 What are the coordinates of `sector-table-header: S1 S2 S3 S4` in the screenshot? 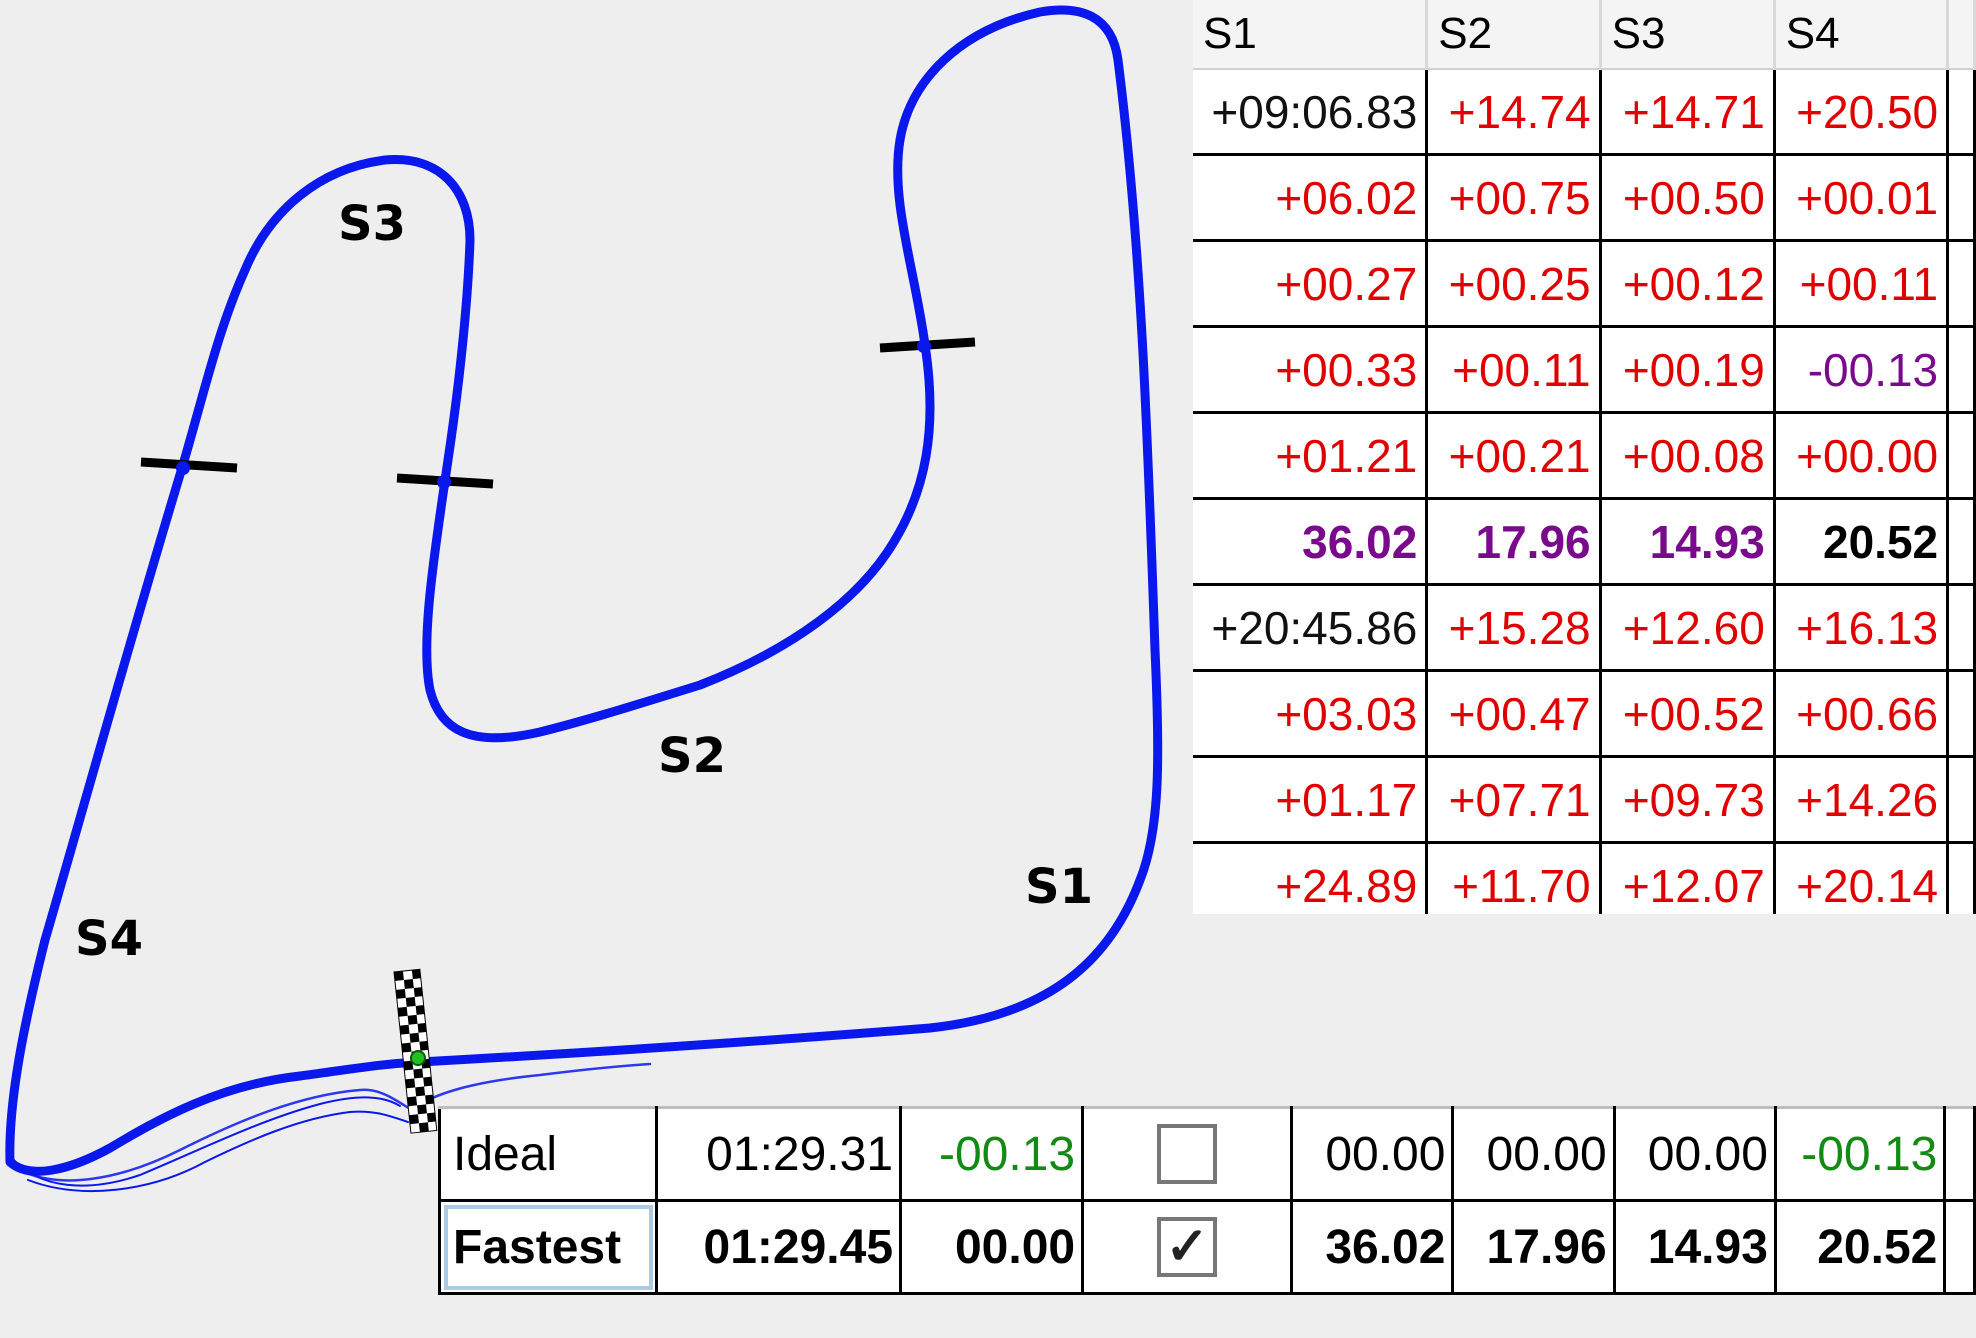 It's located at (1584, 35).